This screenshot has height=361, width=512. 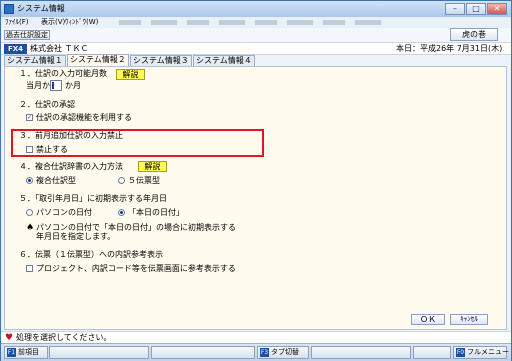 I want to click on fx4-badge: FX4, so click(x=15, y=49).